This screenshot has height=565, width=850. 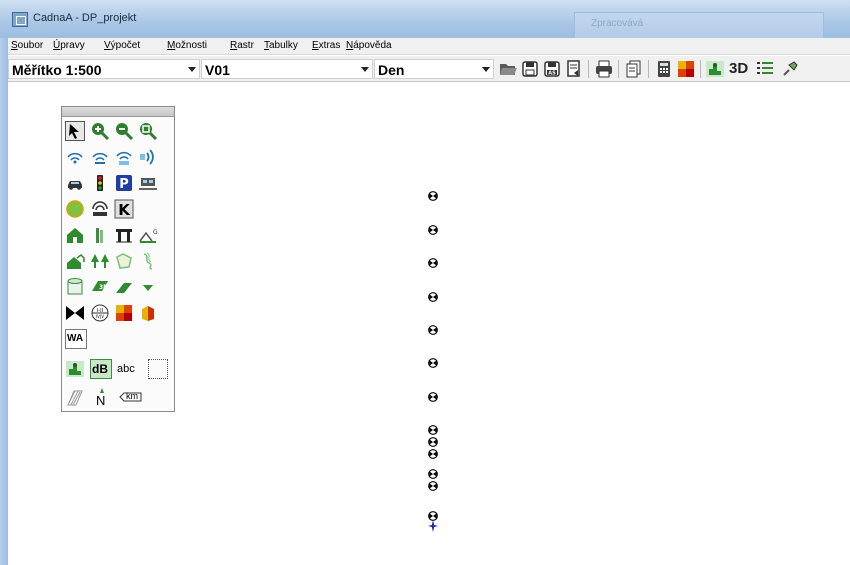 What do you see at coordinates (790, 69) in the screenshot?
I see `pin-icon` at bounding box center [790, 69].